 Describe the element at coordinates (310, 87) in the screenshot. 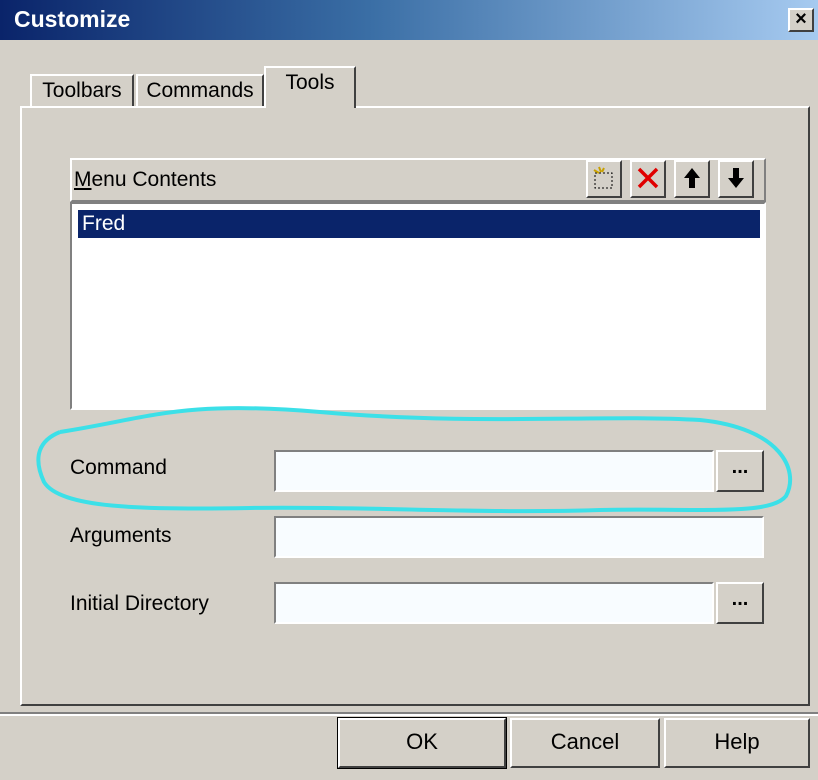

I see `tab-tools: Tools` at that location.